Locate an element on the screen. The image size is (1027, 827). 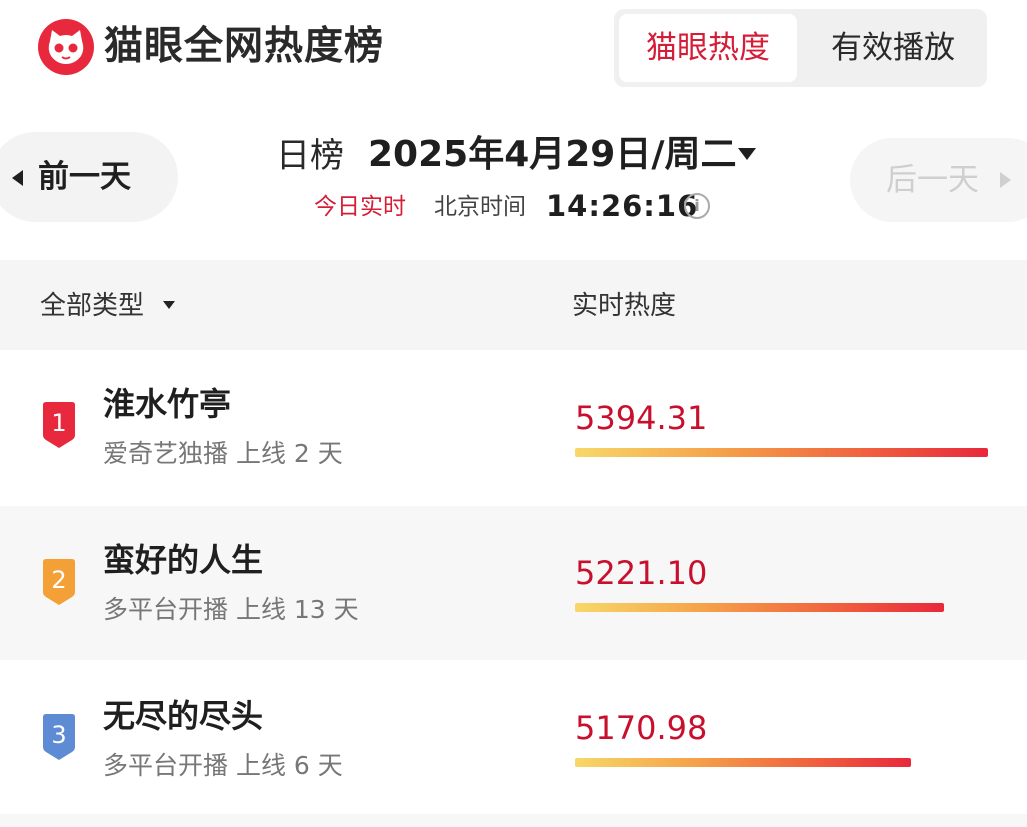
today-realtime-label: 今日实时 is located at coordinates (360, 207).